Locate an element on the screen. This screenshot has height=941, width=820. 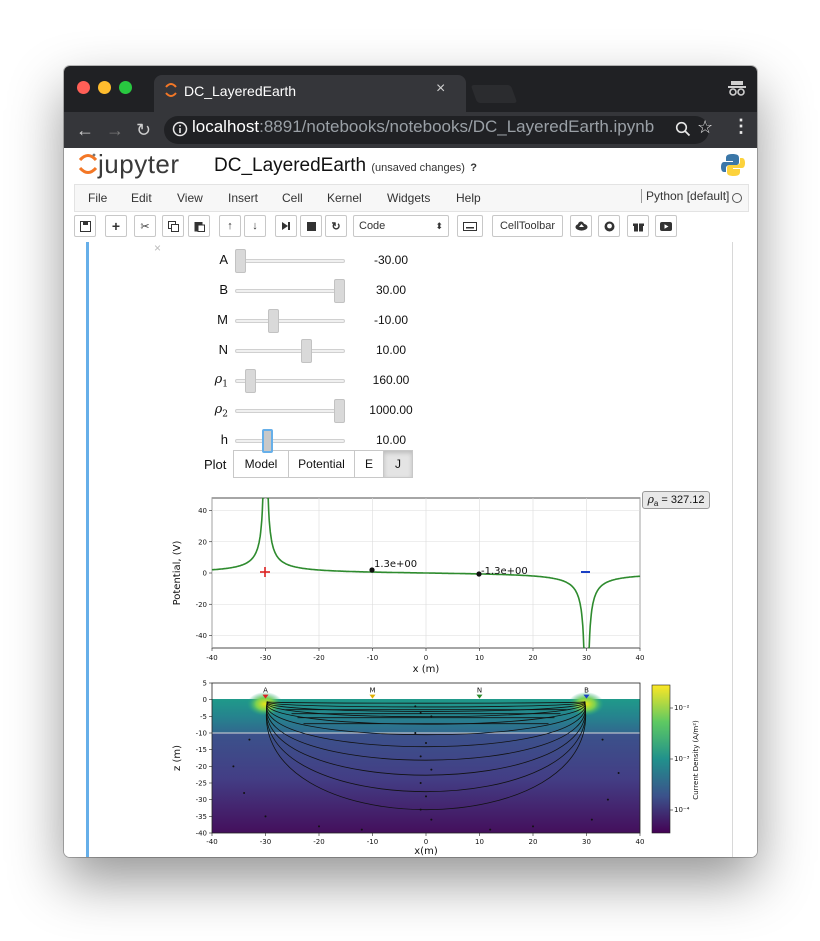
interrupt-button is located at coordinates (311, 226).